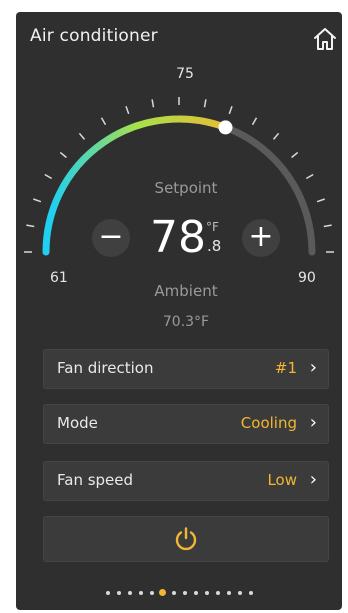  Describe the element at coordinates (186, 291) in the screenshot. I see `ambient-label: Ambient` at that location.